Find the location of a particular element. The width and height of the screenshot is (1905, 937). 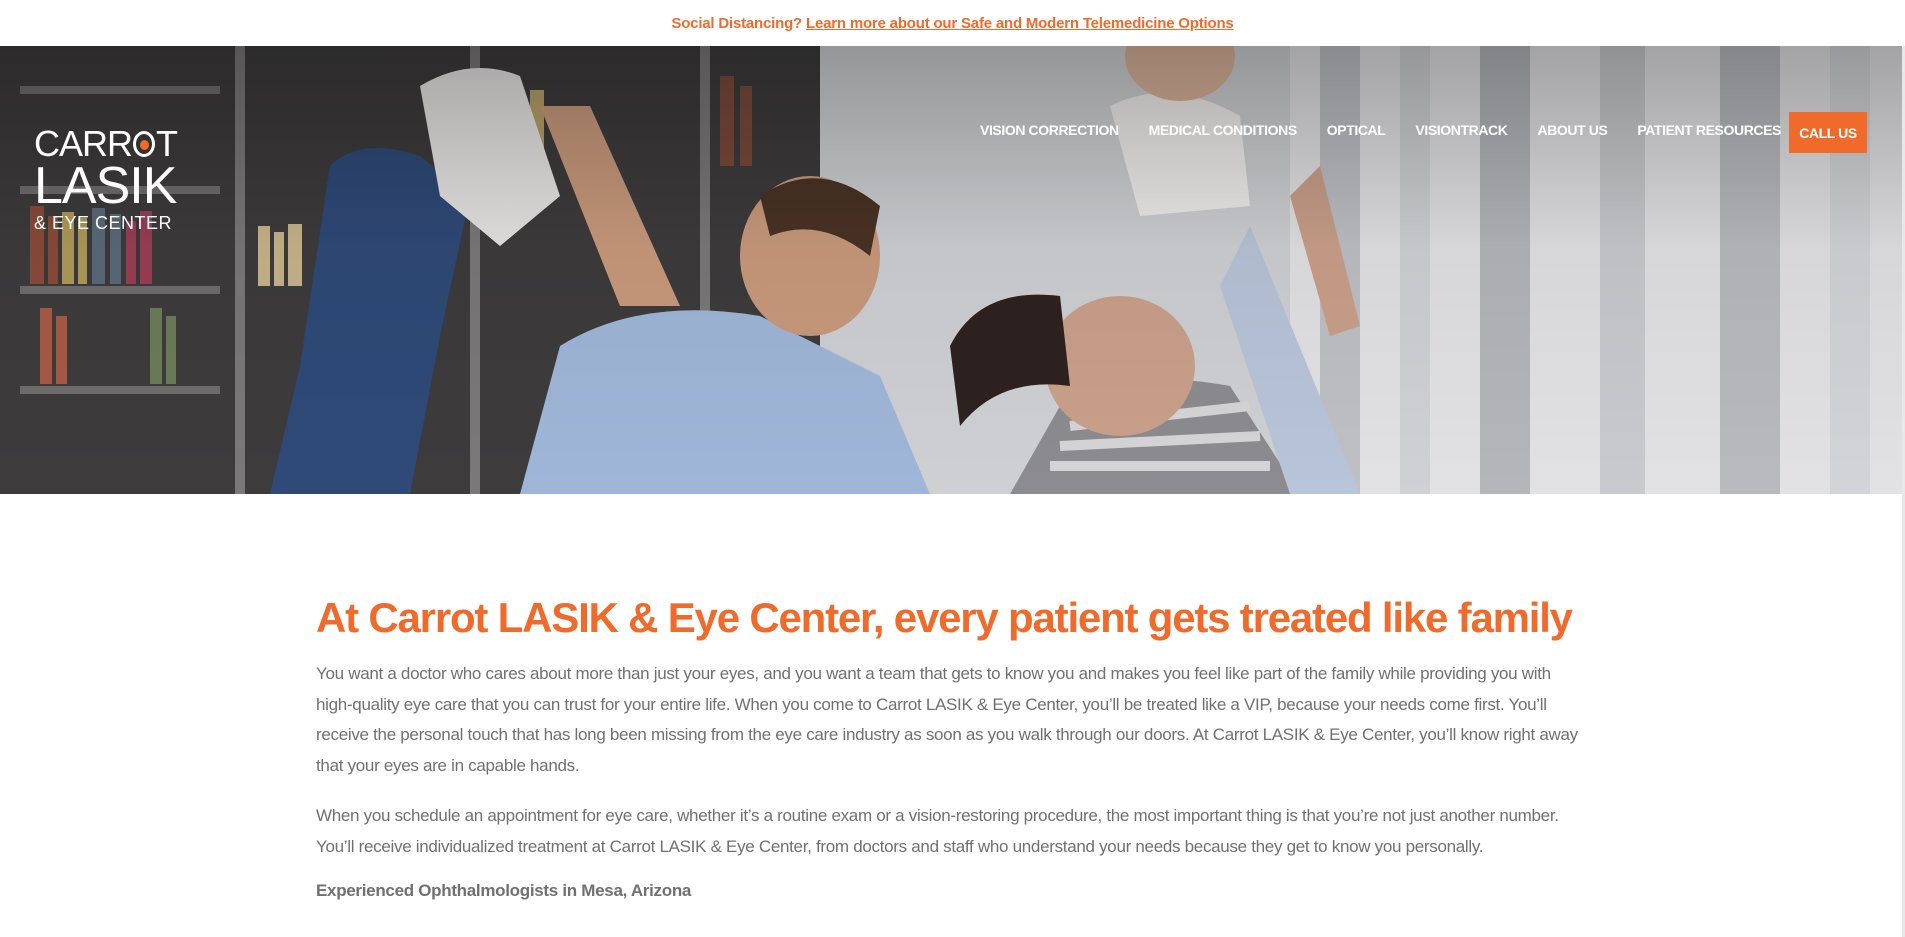

nav-vision-correction: VISION CORRECTION is located at coordinates (1049, 130).